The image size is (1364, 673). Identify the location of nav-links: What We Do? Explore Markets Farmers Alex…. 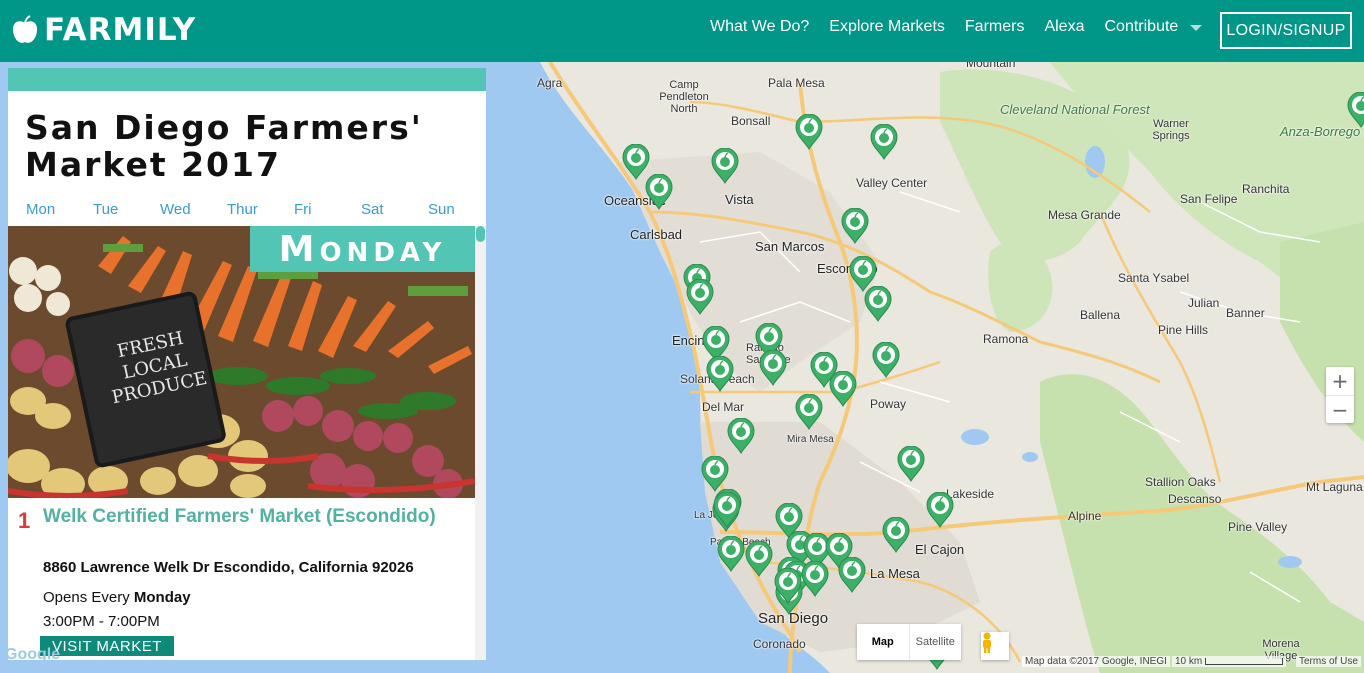
(951, 27).